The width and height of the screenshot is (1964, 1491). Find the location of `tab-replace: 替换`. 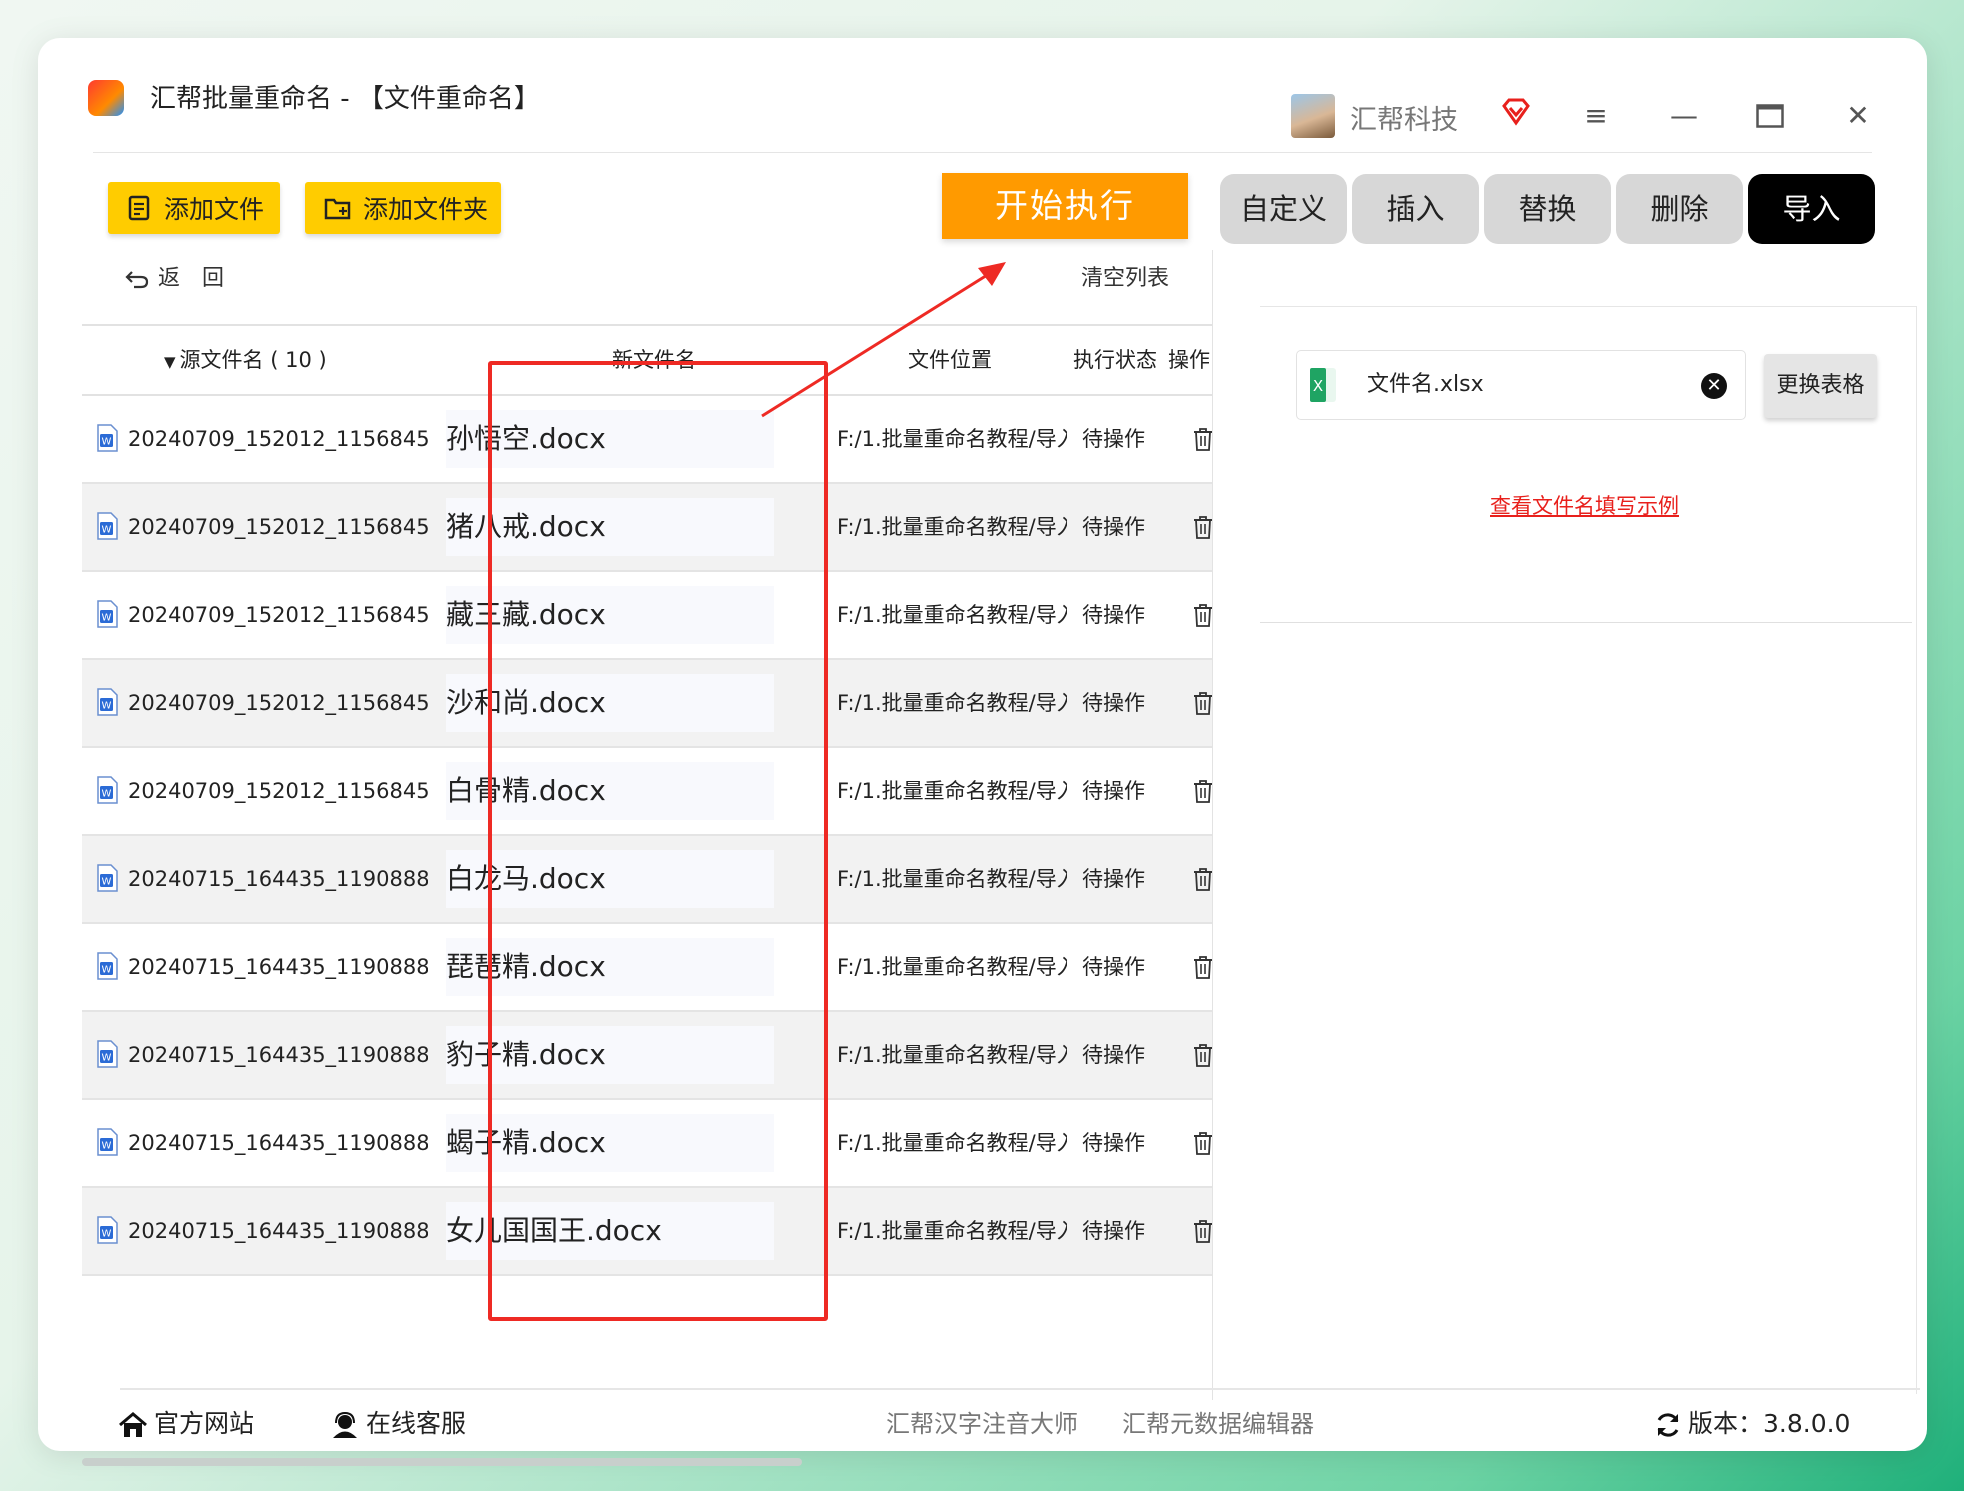

tab-replace: 替换 is located at coordinates (1547, 209).